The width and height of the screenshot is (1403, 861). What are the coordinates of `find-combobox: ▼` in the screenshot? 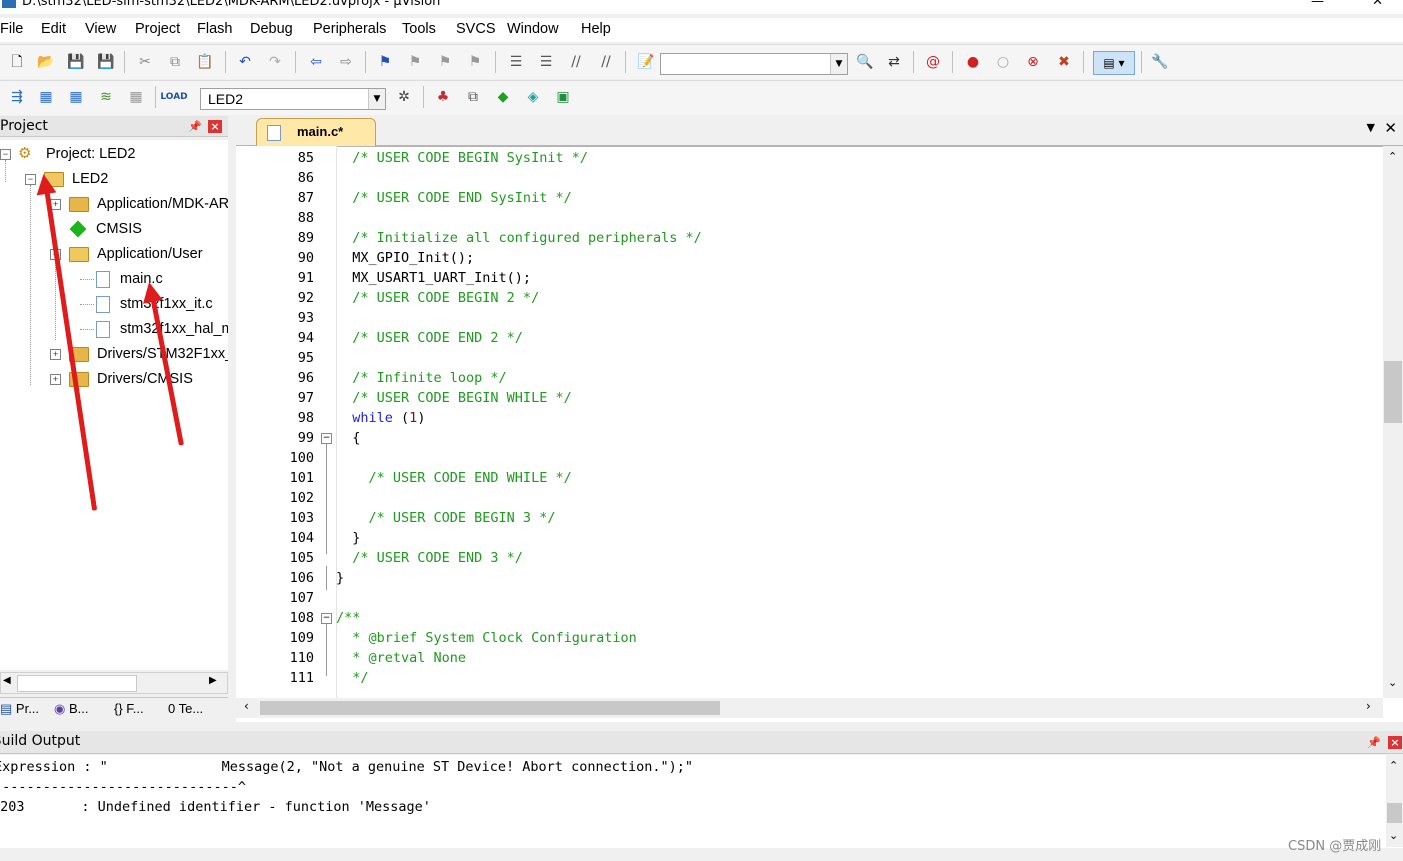 It's located at (754, 64).